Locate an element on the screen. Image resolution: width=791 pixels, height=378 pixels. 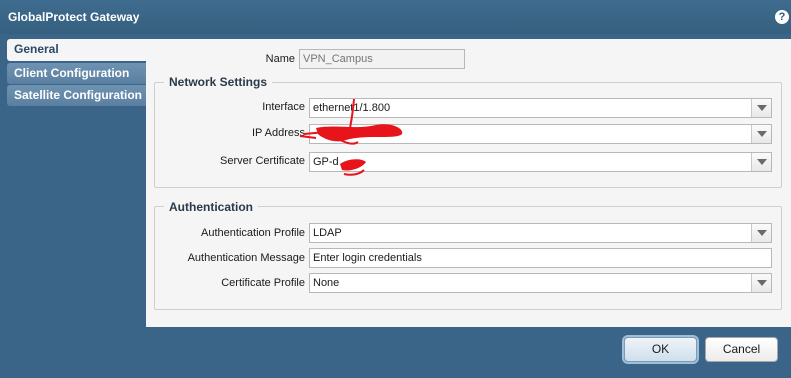
authentication-message-label: Authentication Message is located at coordinates (246, 258).